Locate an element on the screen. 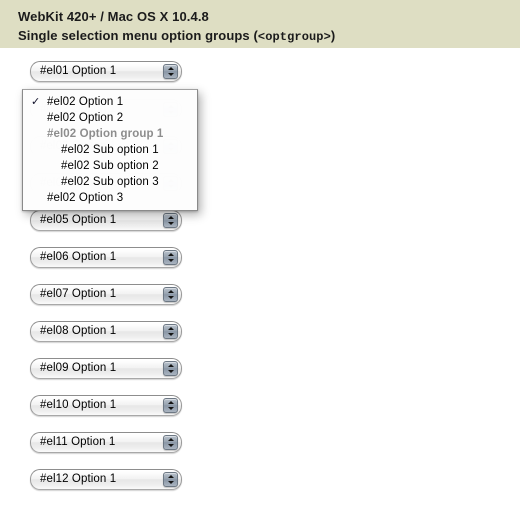 This screenshot has width=520, height=510. select-control-el10: #el10 Option 1 is located at coordinates (106, 405).